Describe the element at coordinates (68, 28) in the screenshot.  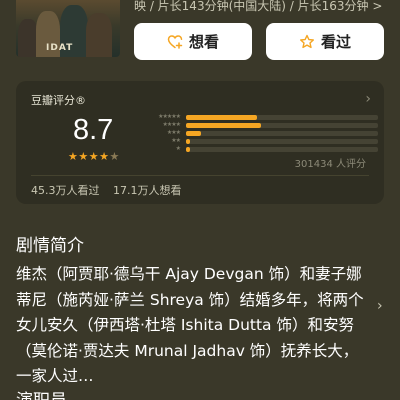
I see `movie-poster: IDAT` at that location.